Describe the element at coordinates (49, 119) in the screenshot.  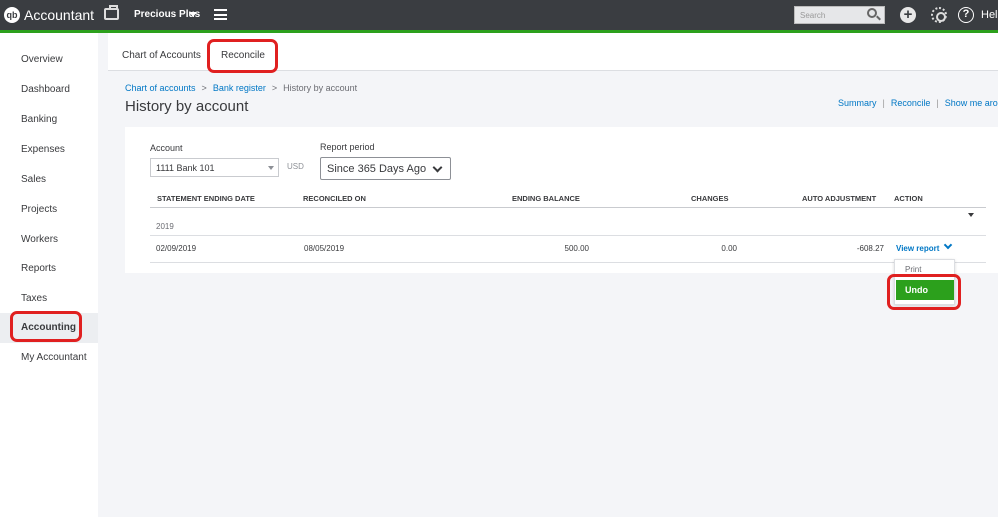
I see `sidebar-item-banking: Banking` at that location.